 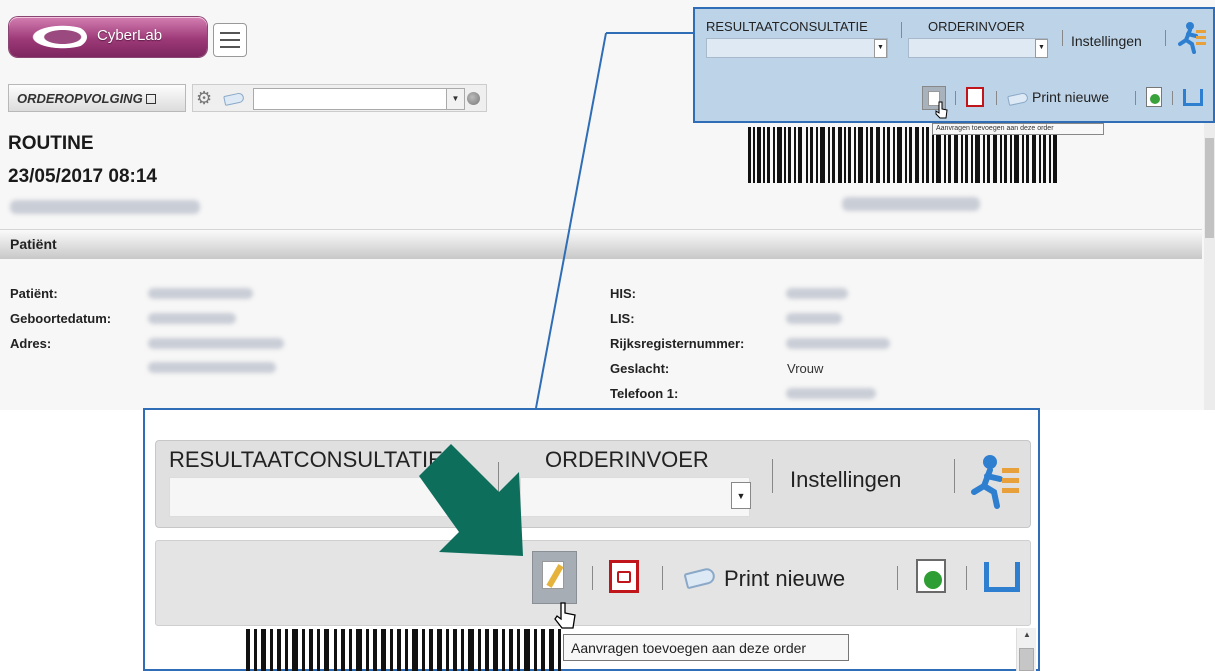 What do you see at coordinates (554, 577) in the screenshot?
I see `add-requests-button` at bounding box center [554, 577].